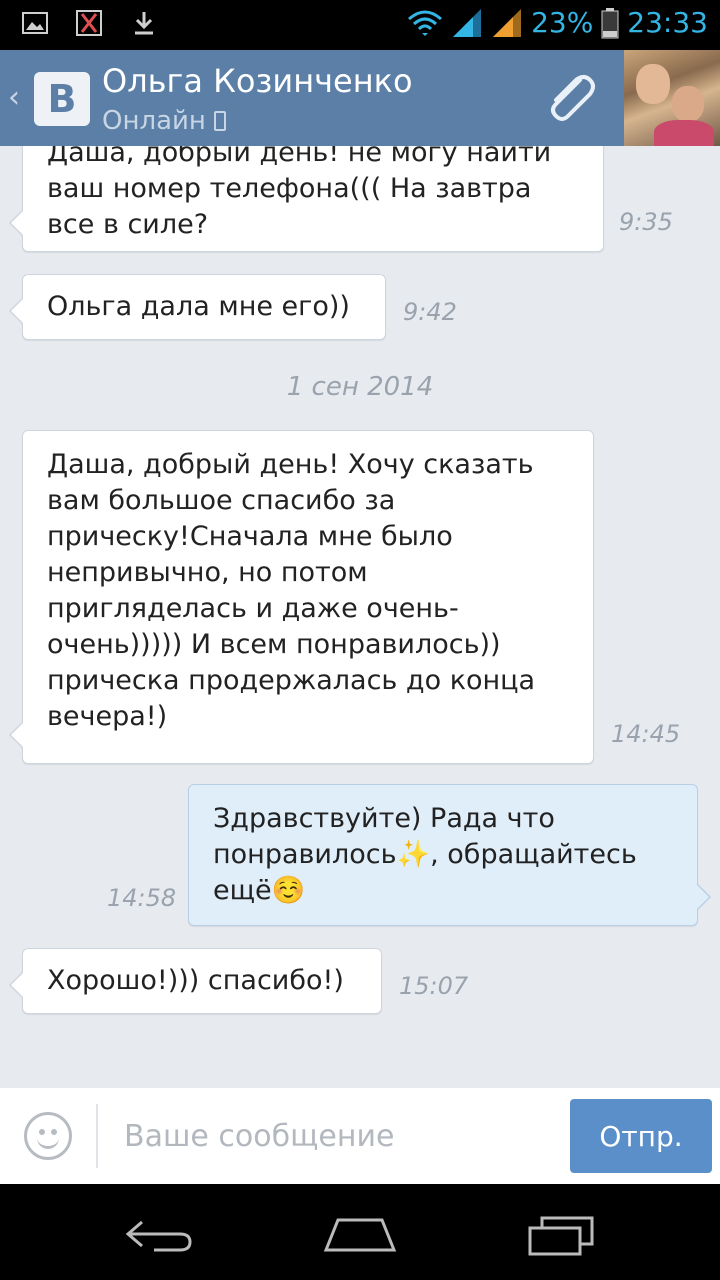  I want to click on message-line: вечера!), so click(107, 716).